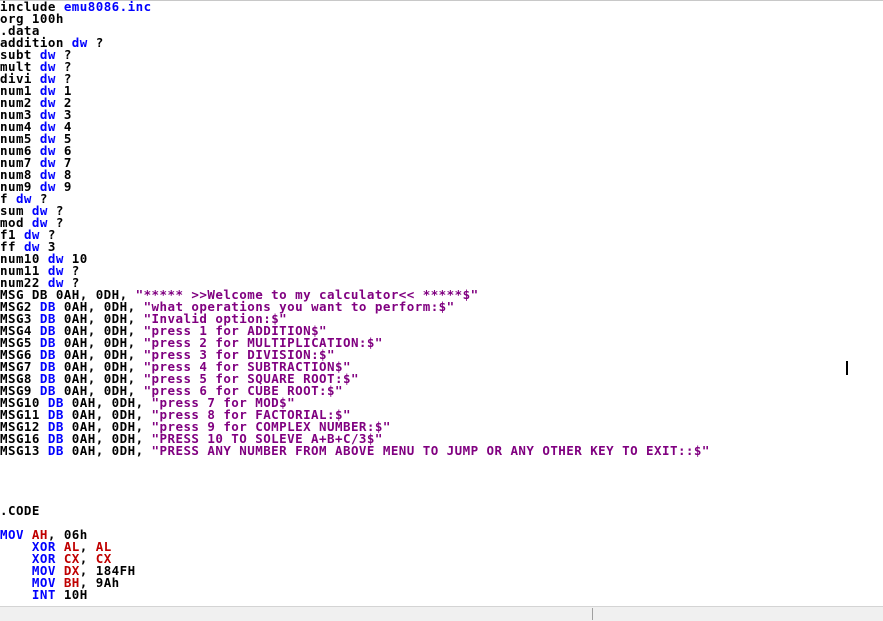 The width and height of the screenshot is (883, 621). What do you see at coordinates (355, 90) in the screenshot?
I see `code-line: num1 dw 1` at bounding box center [355, 90].